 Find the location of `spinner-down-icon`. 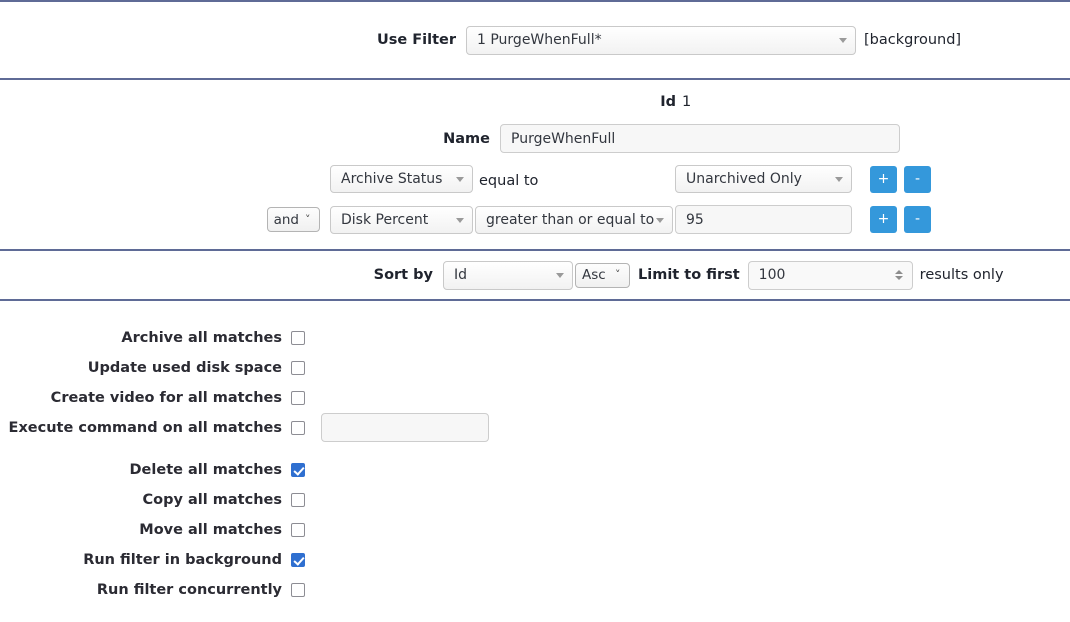

spinner-down-icon is located at coordinates (899, 278).